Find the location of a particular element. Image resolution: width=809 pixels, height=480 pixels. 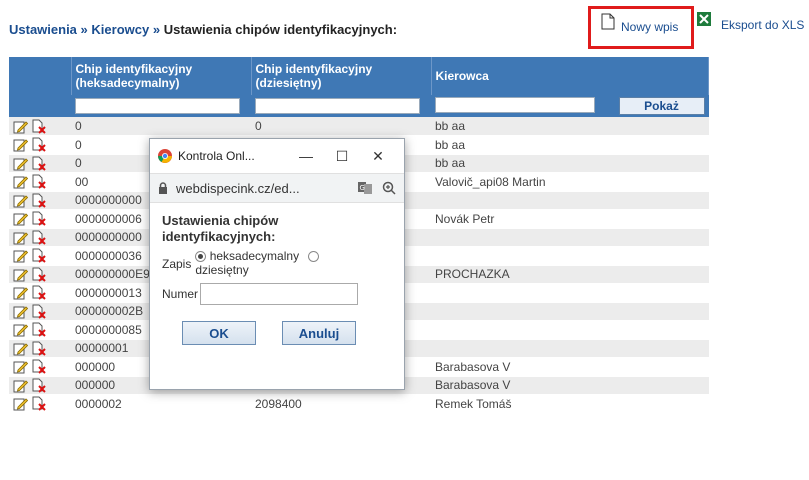

cell-driver: Remek Tomáš is located at coordinates (570, 404).